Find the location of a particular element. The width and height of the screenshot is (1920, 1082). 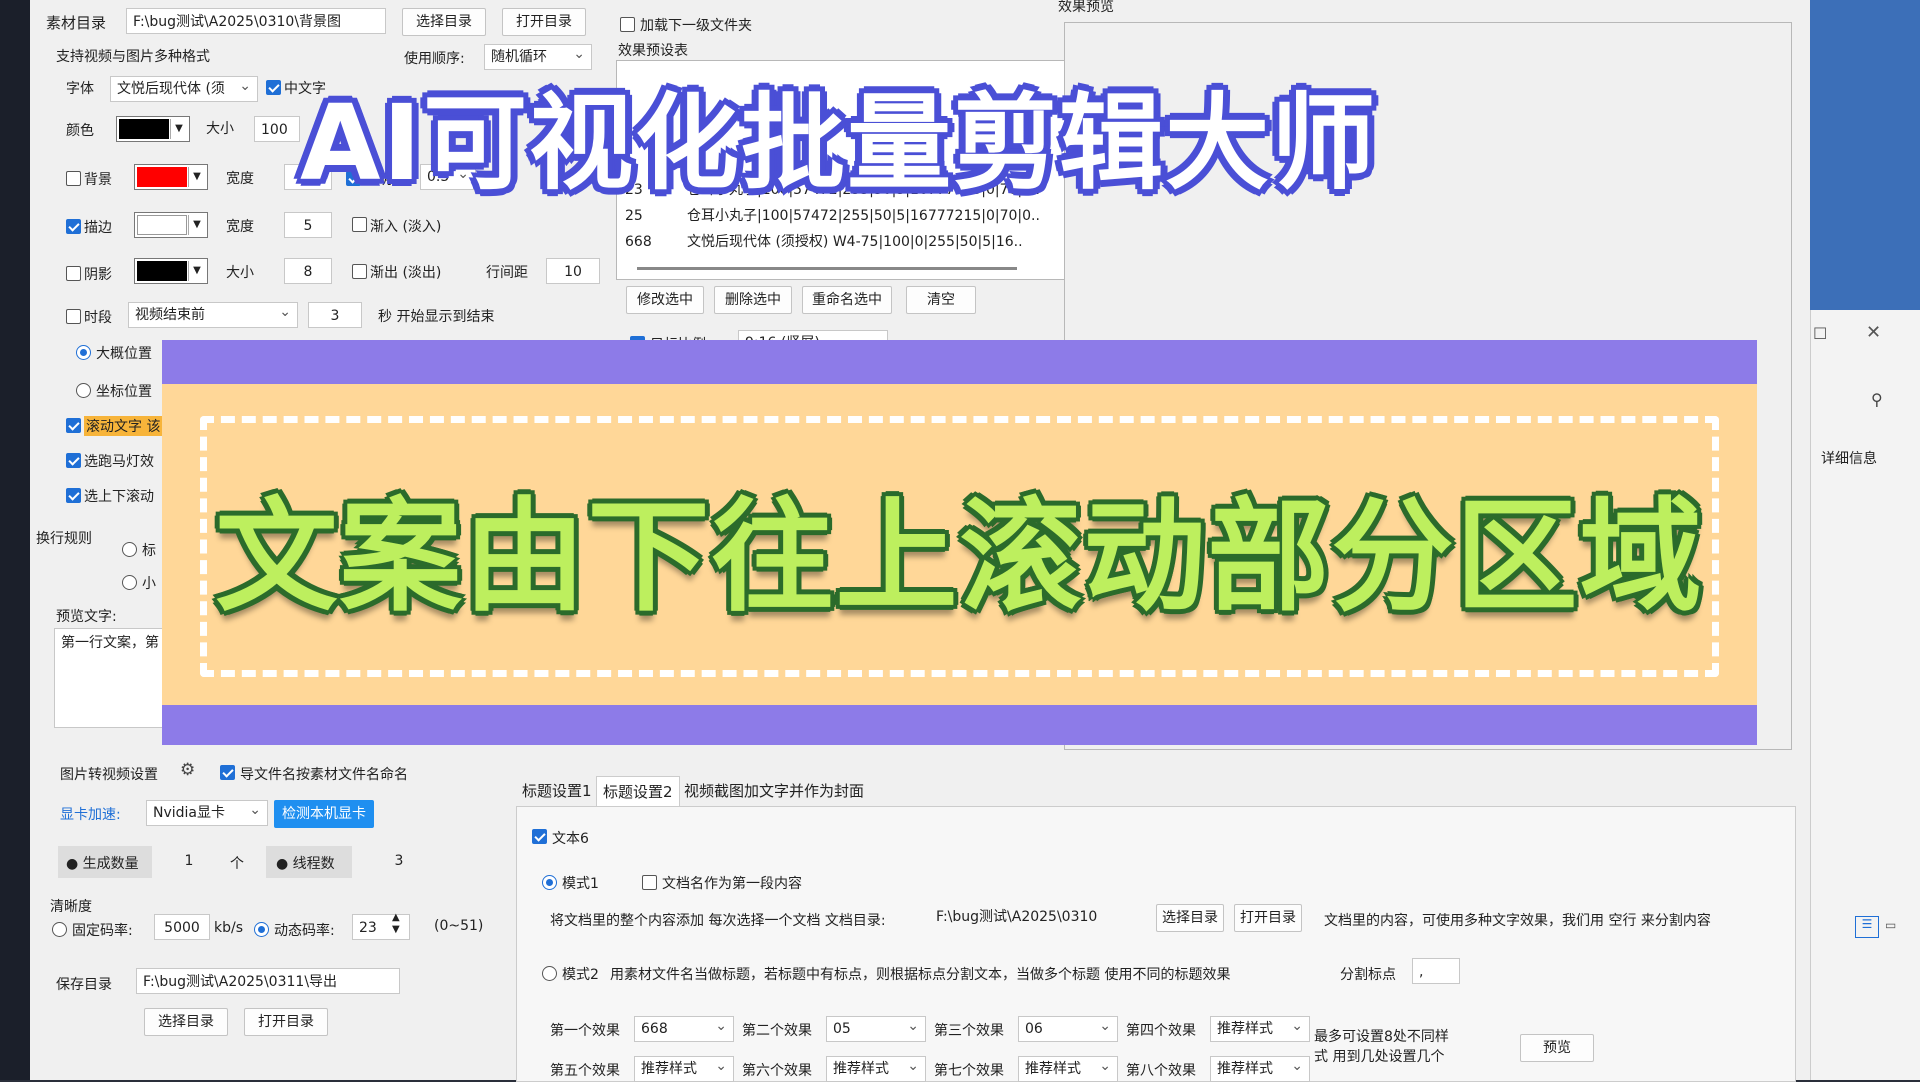

line-spacing-label: 行间距 is located at coordinates (507, 273).